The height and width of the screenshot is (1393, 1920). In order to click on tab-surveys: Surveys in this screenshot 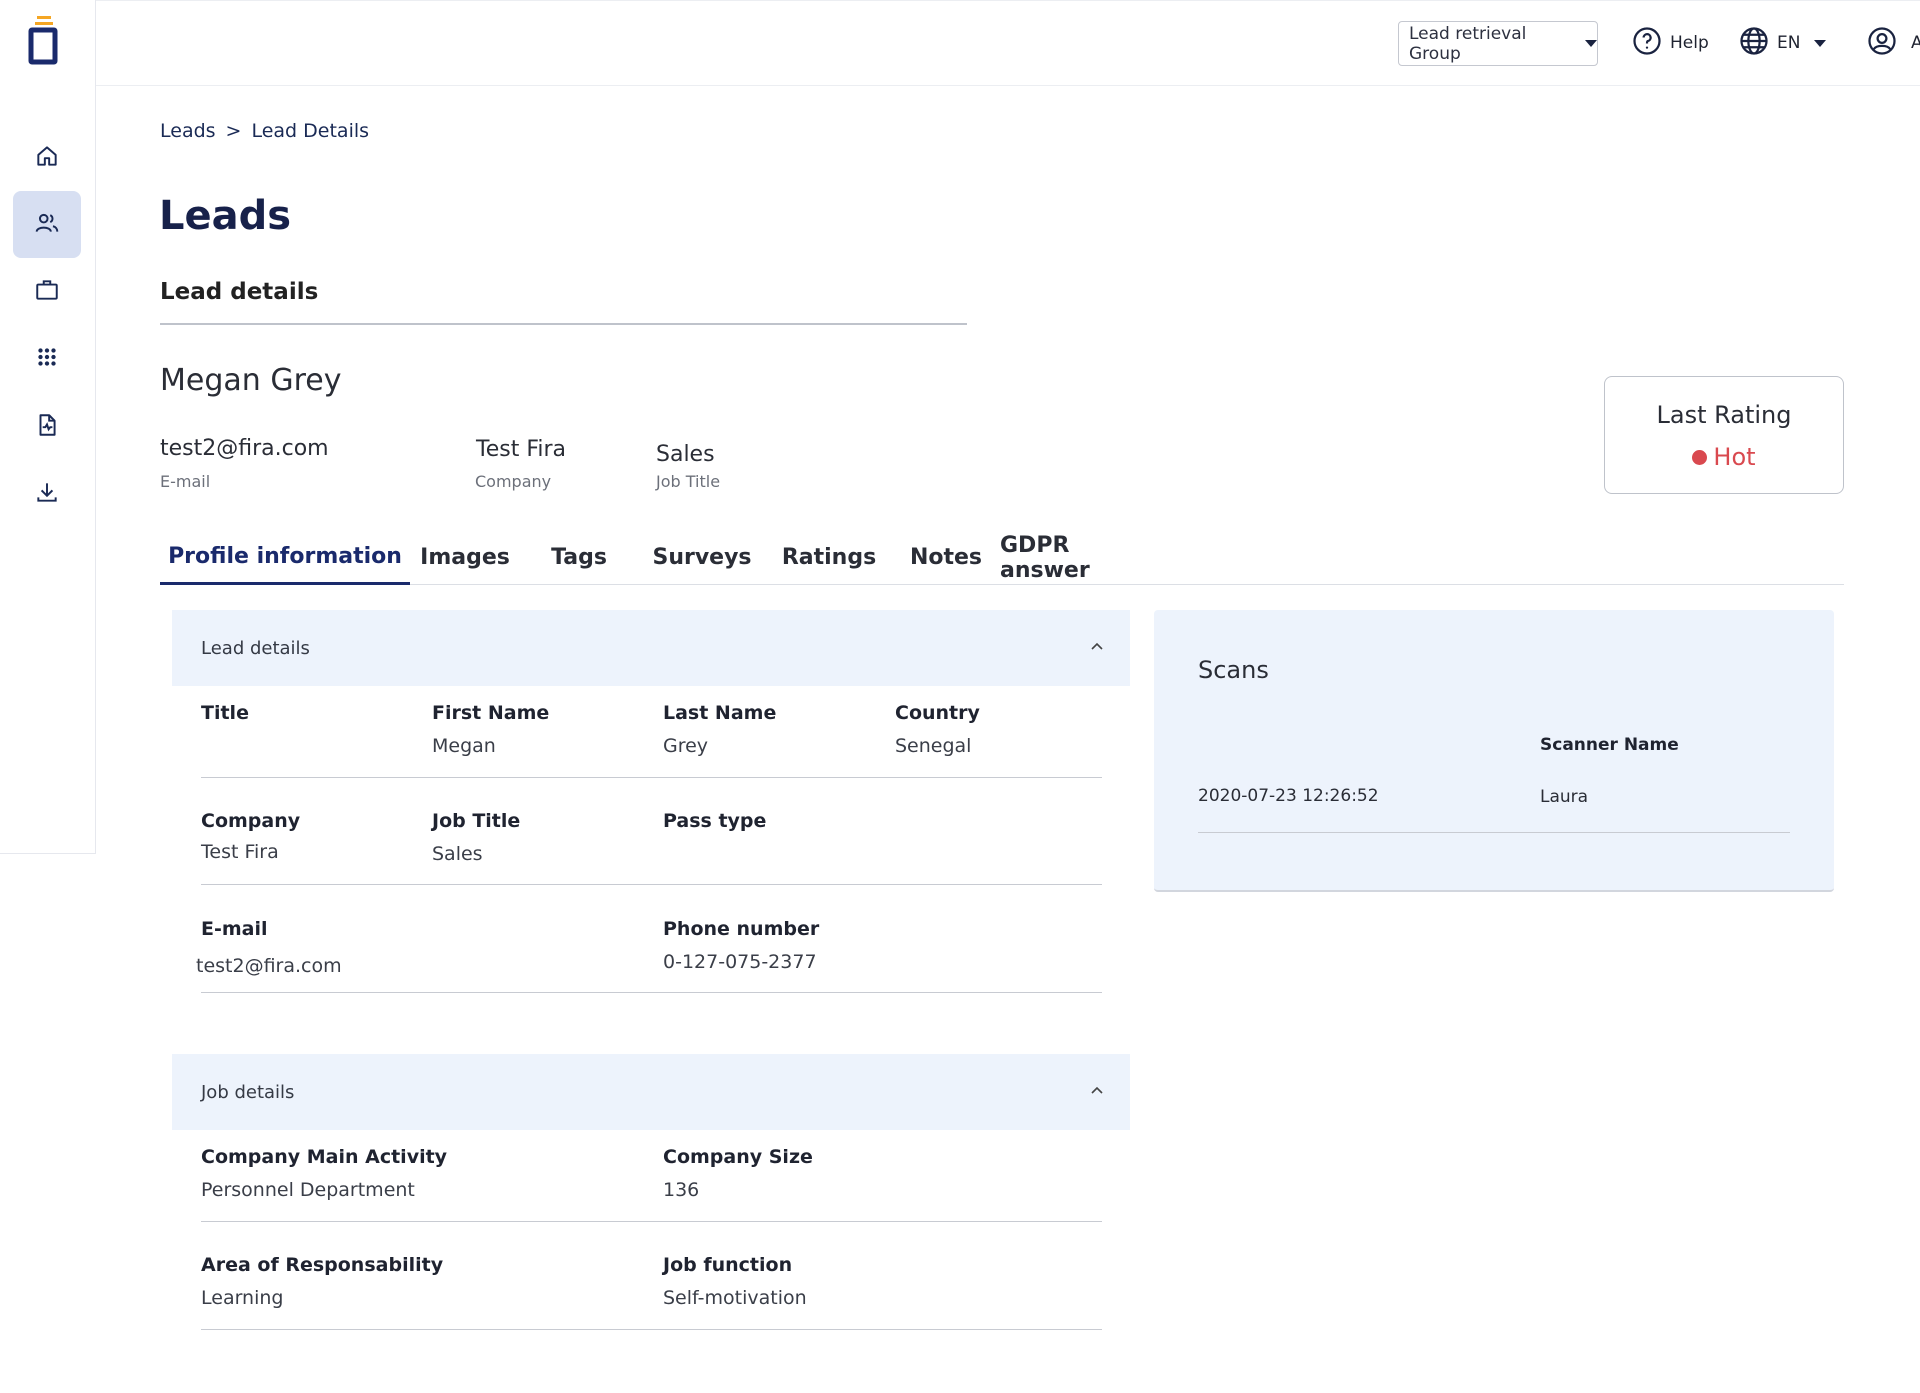, I will do `click(702, 557)`.